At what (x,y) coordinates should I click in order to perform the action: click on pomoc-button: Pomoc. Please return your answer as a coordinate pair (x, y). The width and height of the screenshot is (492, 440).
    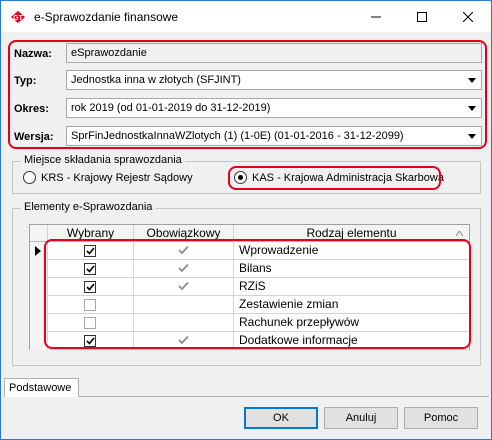
    Looking at the image, I should click on (441, 418).